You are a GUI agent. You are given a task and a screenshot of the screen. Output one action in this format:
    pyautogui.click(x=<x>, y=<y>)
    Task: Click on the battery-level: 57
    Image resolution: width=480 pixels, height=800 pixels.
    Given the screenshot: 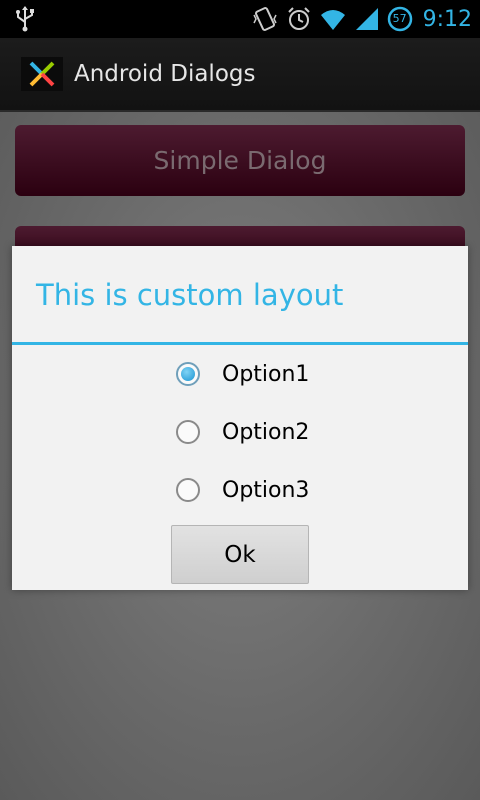 What is the action you would take?
    pyautogui.click(x=399, y=18)
    